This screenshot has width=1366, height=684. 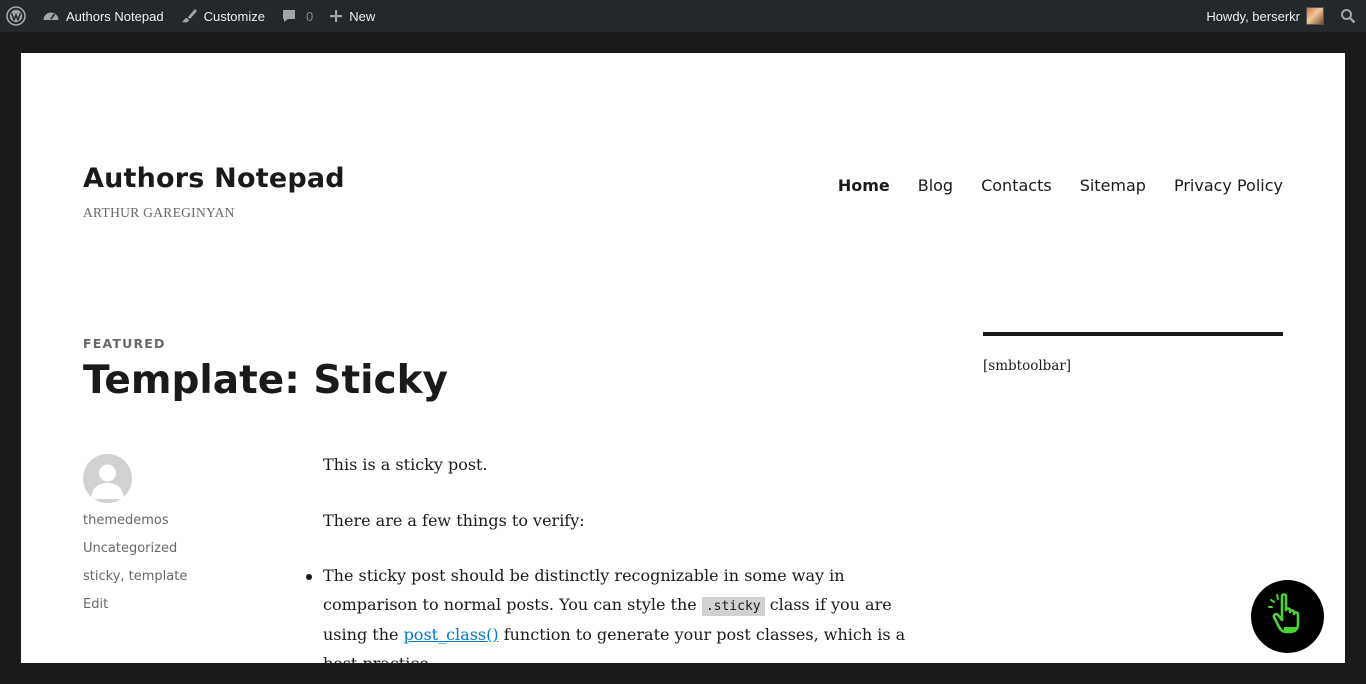 What do you see at coordinates (935, 185) in the screenshot?
I see `menu-item-blog: Blog` at bounding box center [935, 185].